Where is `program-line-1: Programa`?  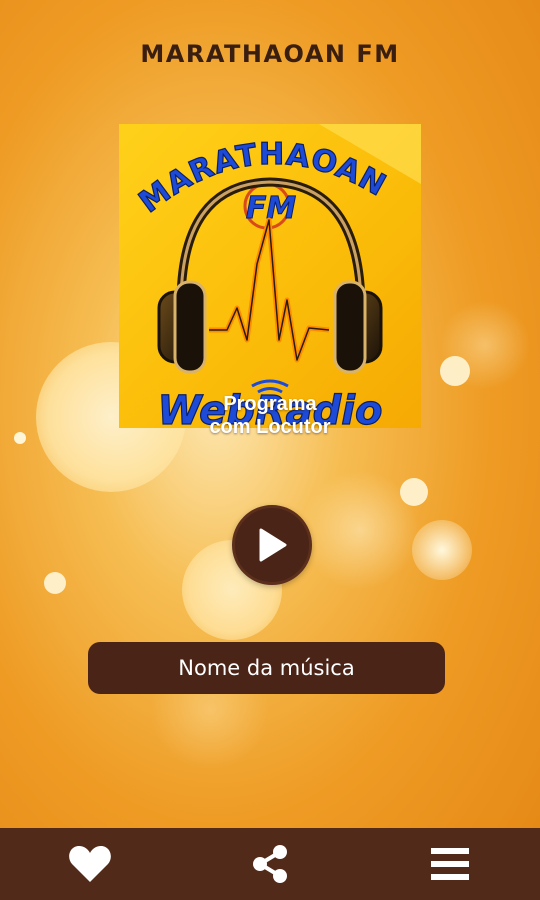
program-line-1: Programa is located at coordinates (270, 404).